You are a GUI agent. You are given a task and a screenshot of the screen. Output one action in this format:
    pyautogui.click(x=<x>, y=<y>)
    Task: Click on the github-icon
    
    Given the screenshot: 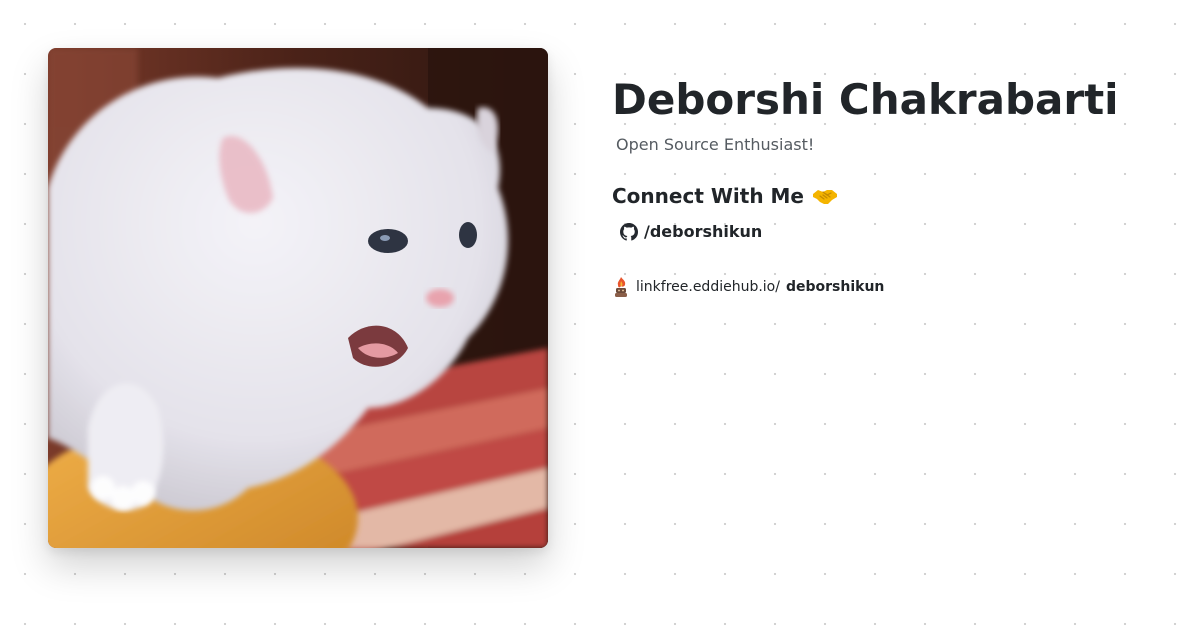 What is the action you would take?
    pyautogui.click(x=629, y=232)
    